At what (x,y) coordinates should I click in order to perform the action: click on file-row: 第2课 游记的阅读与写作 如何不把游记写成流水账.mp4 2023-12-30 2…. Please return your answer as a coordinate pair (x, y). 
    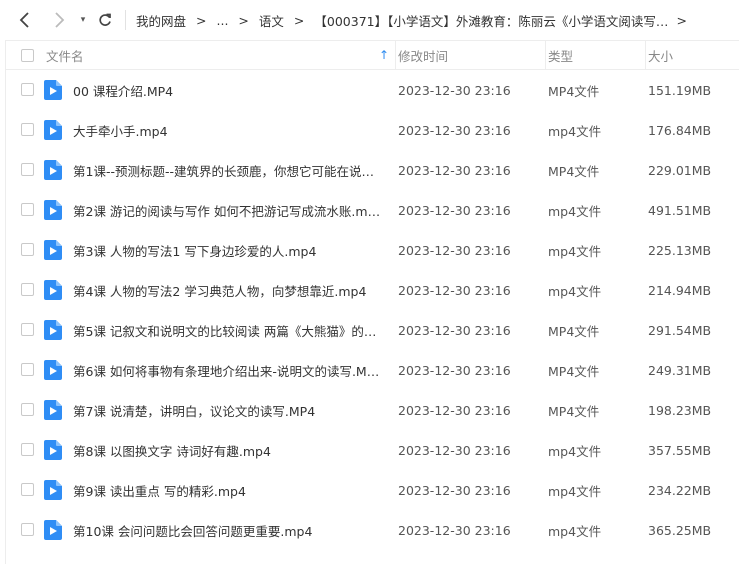
    Looking at the image, I should click on (372, 210).